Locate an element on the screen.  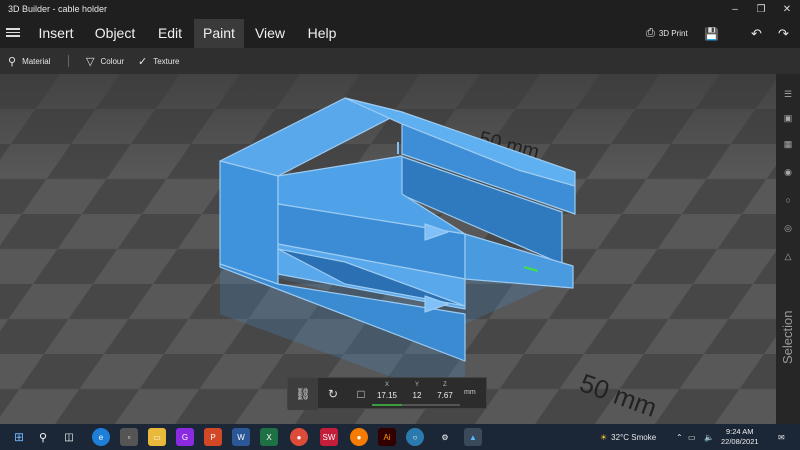
y-value: 12 is located at coordinates (417, 395).